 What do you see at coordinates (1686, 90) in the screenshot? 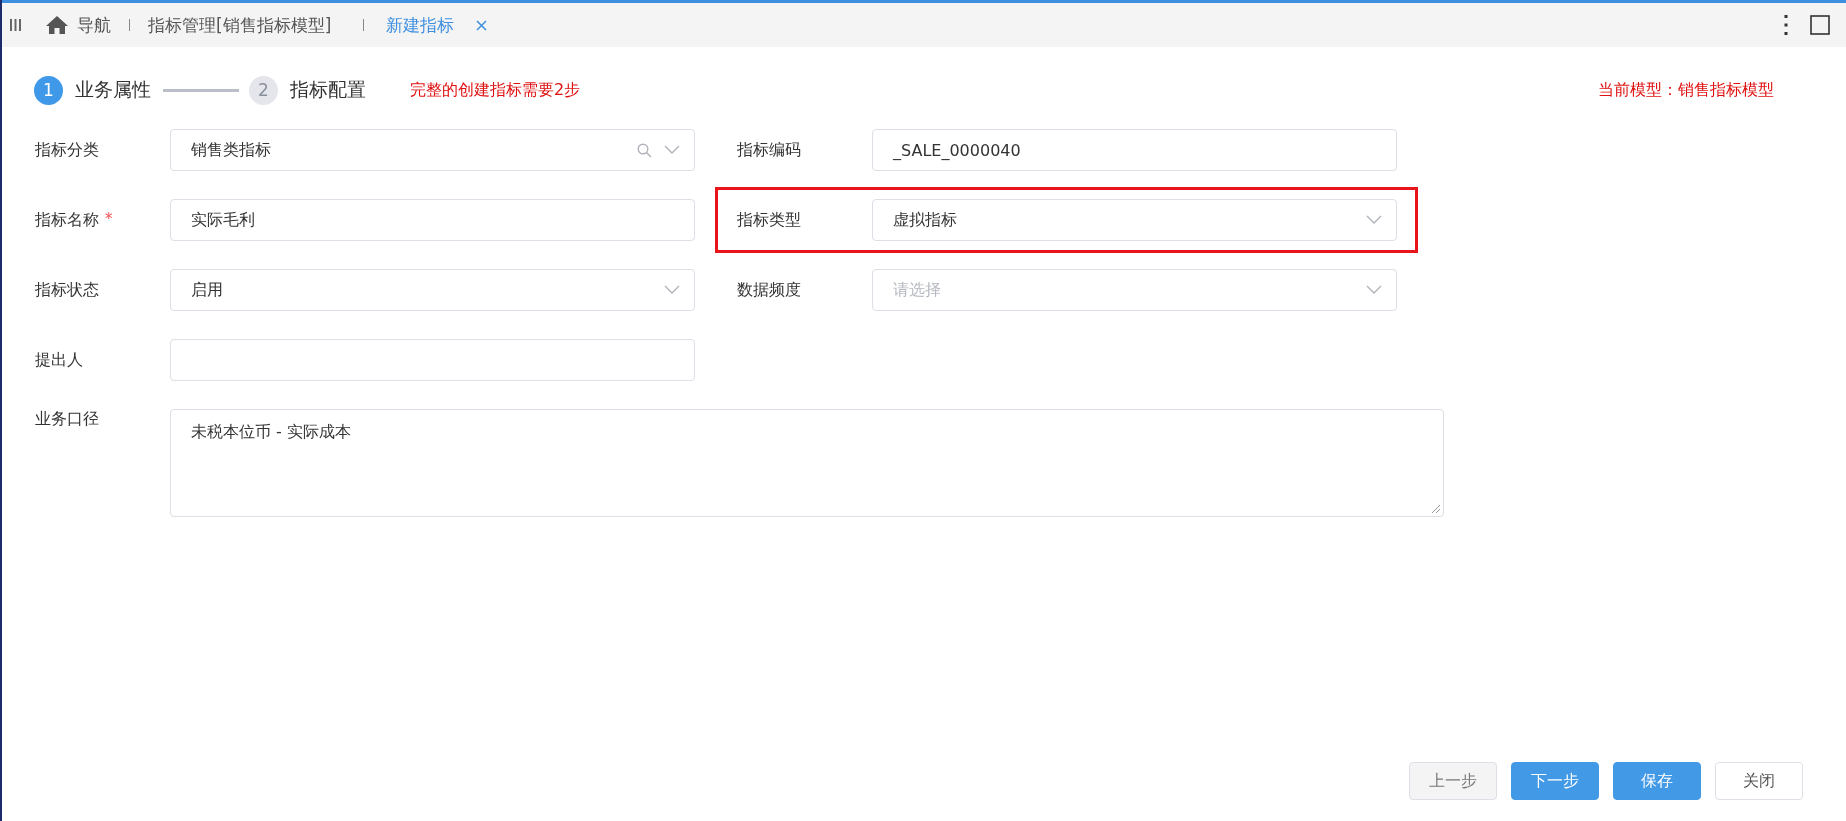
I see `current-model-text: 当前模型：销售指标模型` at bounding box center [1686, 90].